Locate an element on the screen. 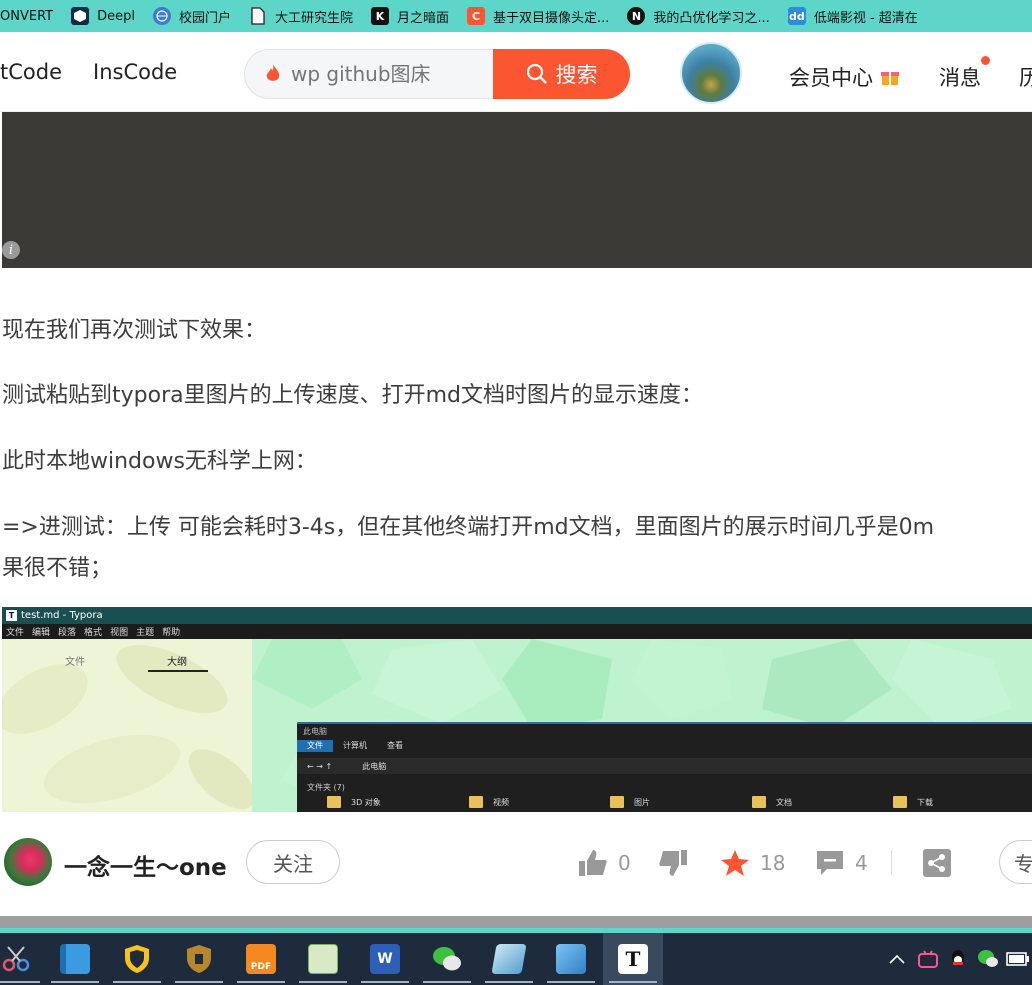 This screenshot has width=1032, height=985. search-box is located at coordinates (369, 74).